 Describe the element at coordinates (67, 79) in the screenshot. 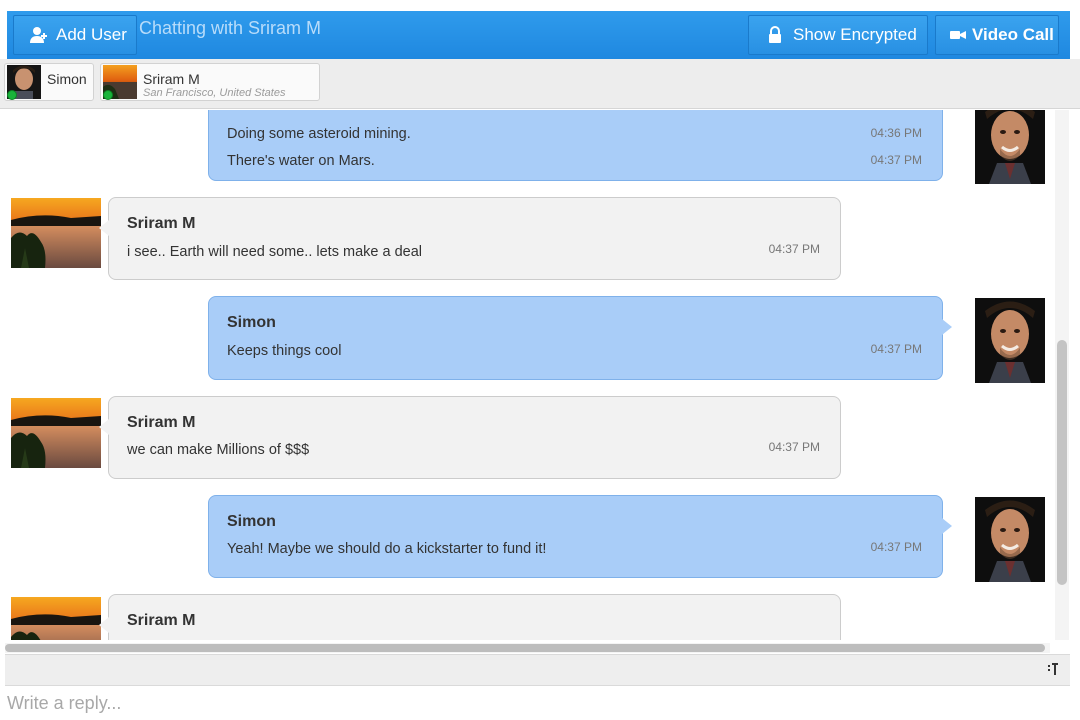

I see `participant-name: Simon` at that location.